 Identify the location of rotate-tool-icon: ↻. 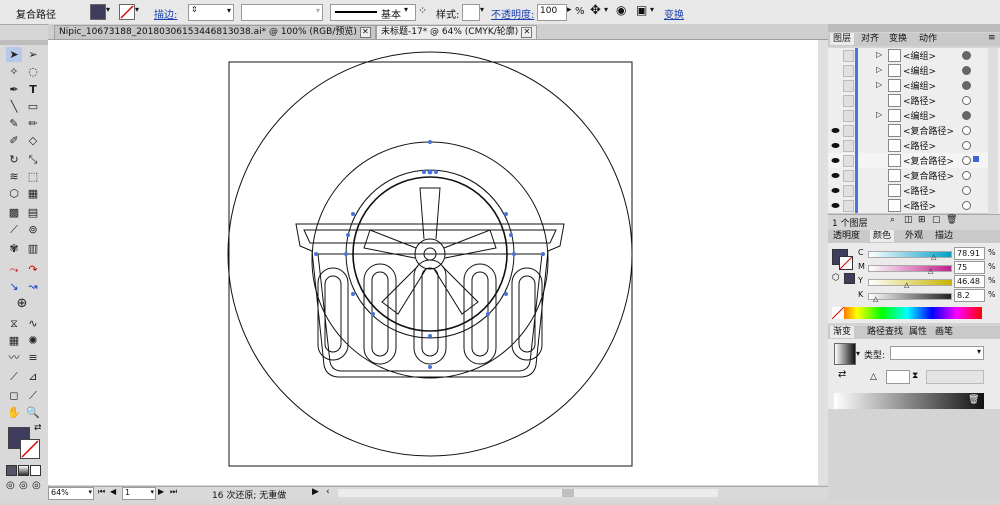
(14, 159).